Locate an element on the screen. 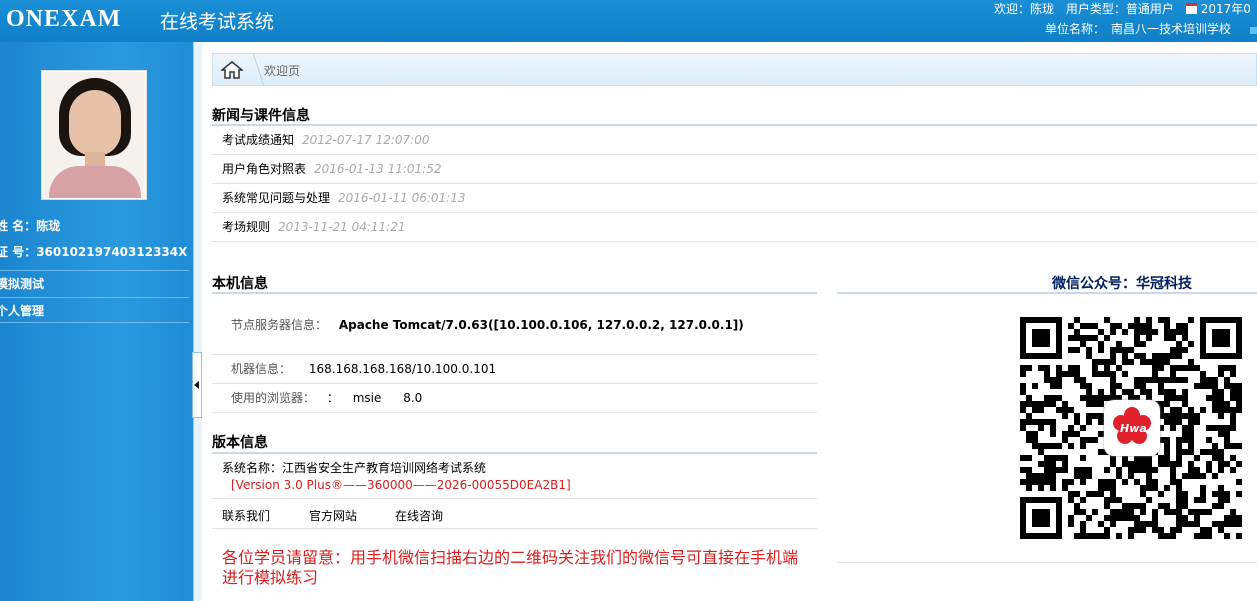  browser-info-row: 使用的浏览器： ： msie 8.0 is located at coordinates (514, 398).